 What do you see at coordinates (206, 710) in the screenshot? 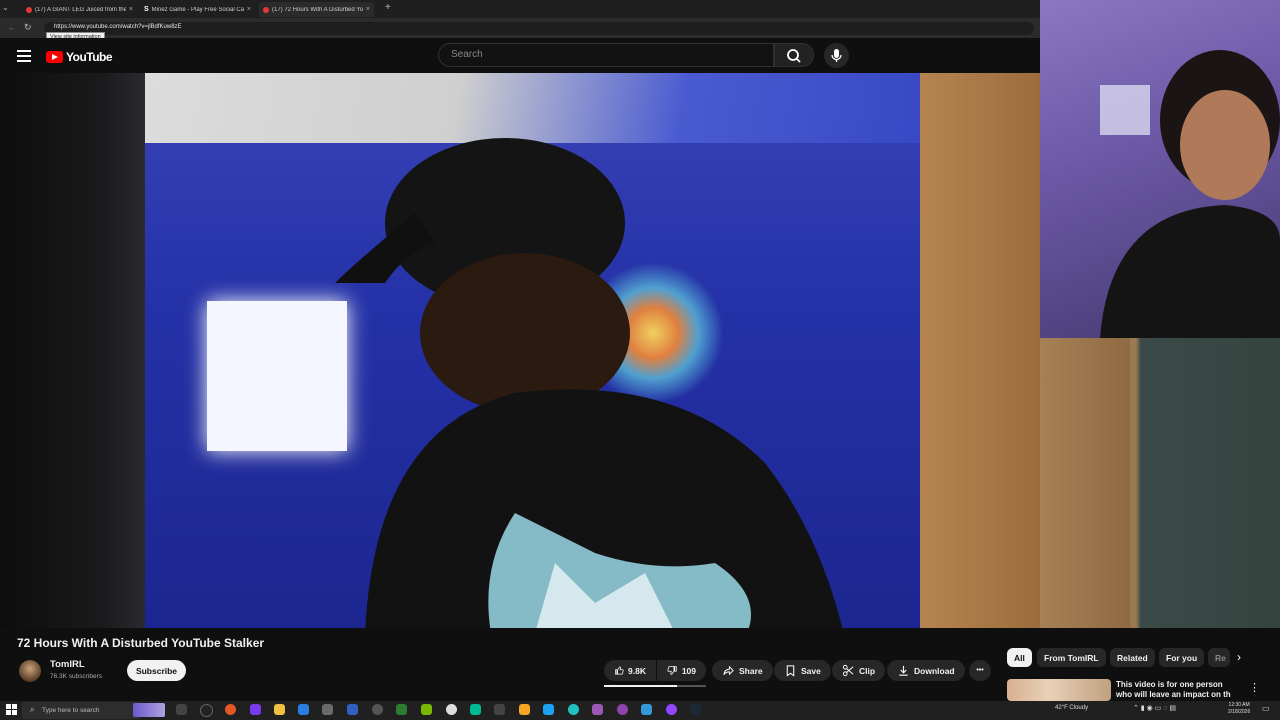
I see `obs-icon` at bounding box center [206, 710].